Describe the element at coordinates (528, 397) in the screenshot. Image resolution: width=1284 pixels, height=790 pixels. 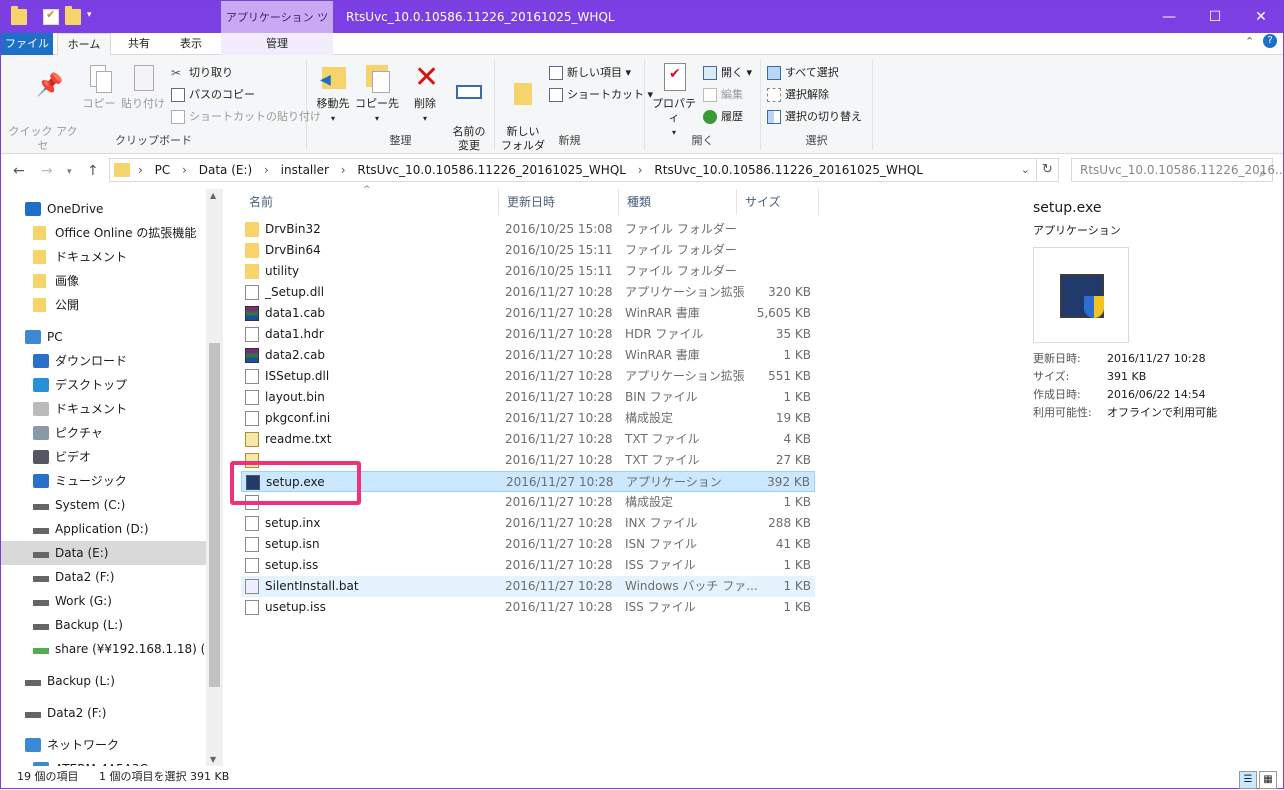
I see `file-row: layout.bin 2016/11/27 10:28 BIN ファイル 1 KB` at that location.